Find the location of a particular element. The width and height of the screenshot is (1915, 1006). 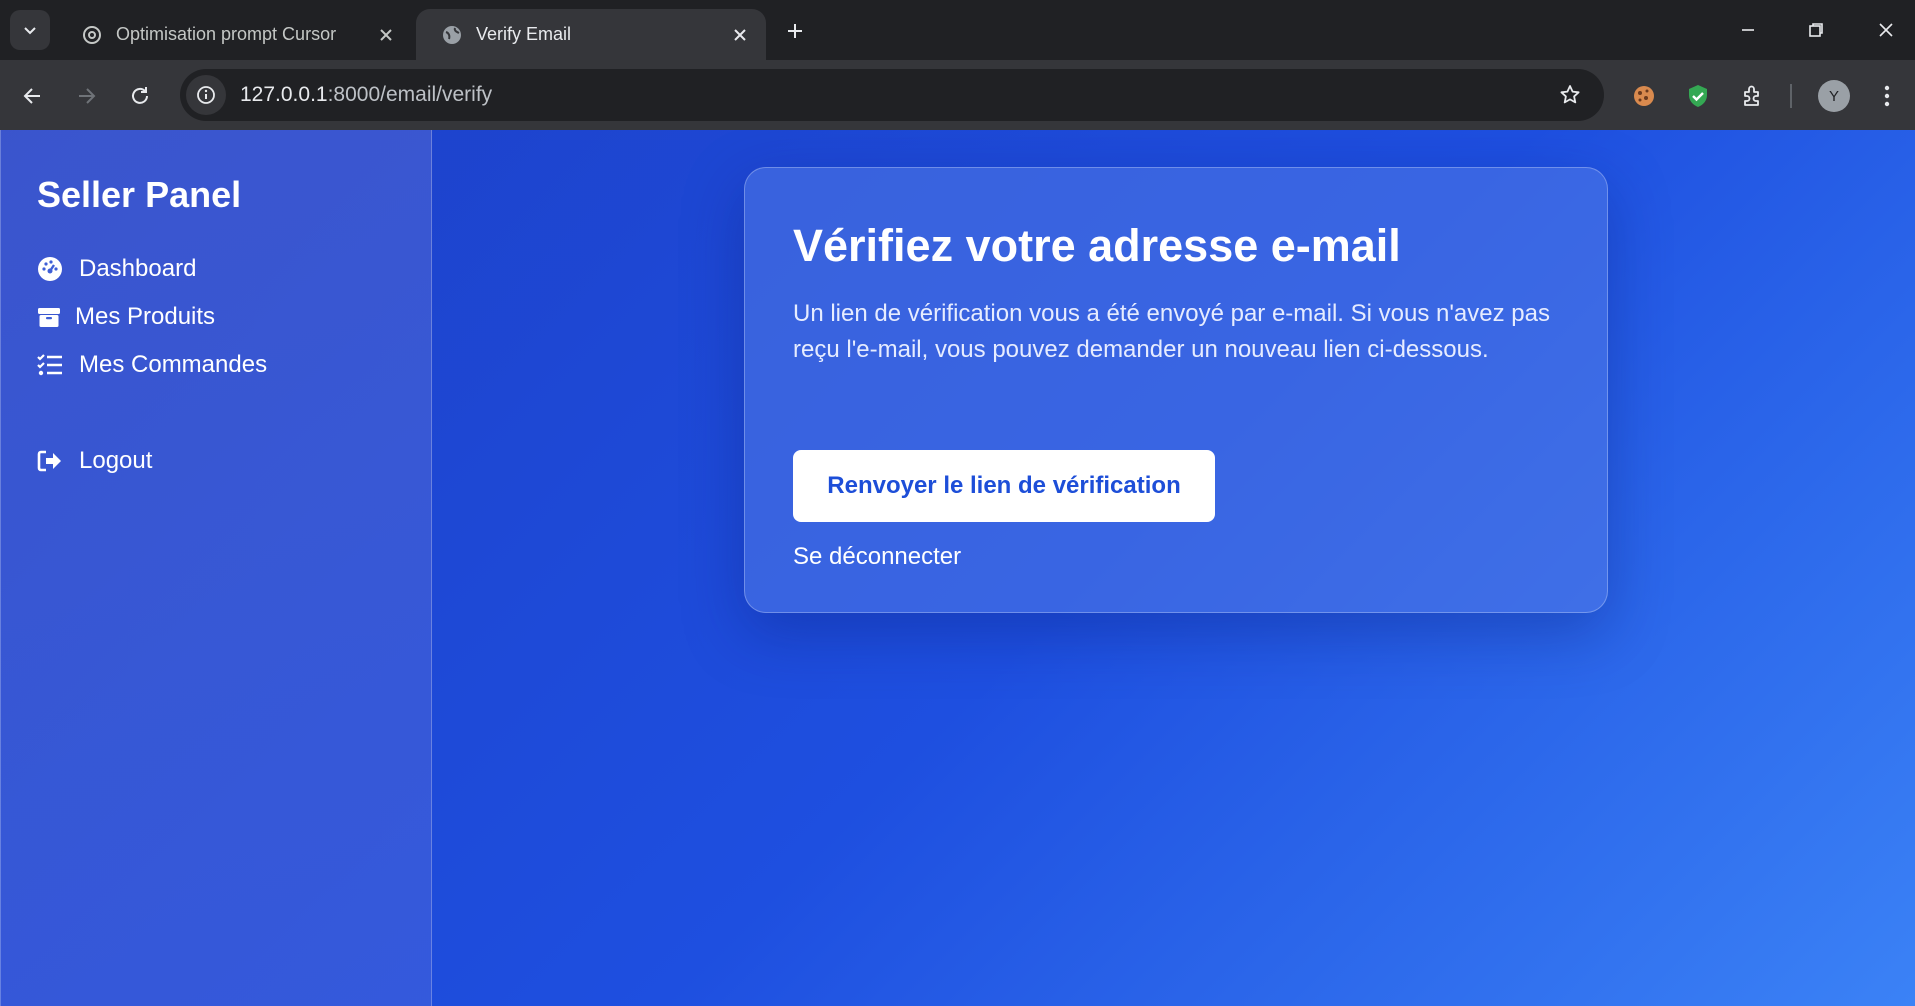

logout-link: Se déconnecter is located at coordinates (877, 557).